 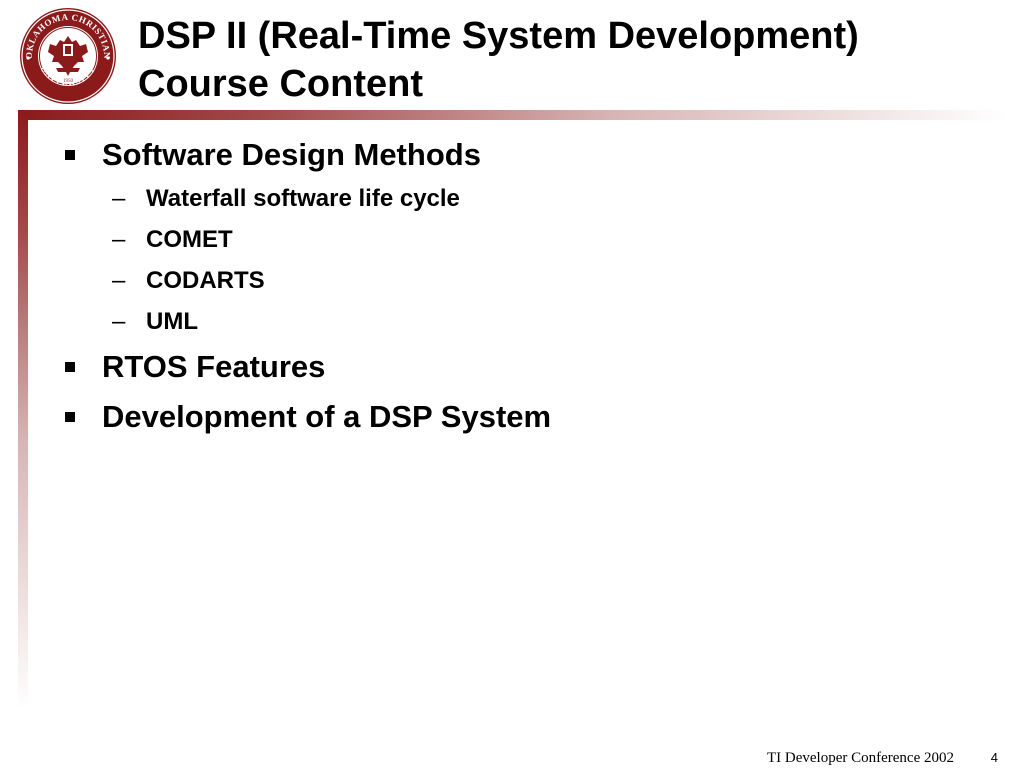 What do you see at coordinates (68, 81) in the screenshot?
I see `seal-year: 1950` at bounding box center [68, 81].